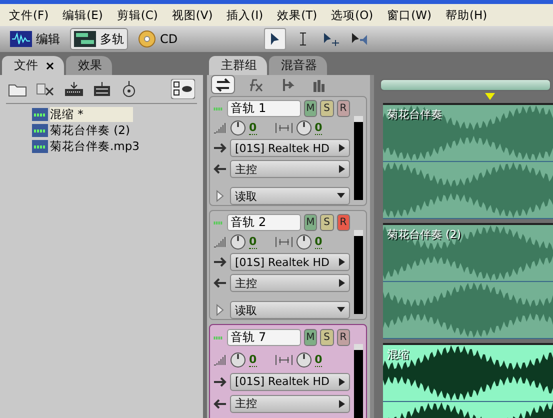 The image size is (553, 418). I want to click on audio-clip: 菊花台伴奏, so click(468, 161).